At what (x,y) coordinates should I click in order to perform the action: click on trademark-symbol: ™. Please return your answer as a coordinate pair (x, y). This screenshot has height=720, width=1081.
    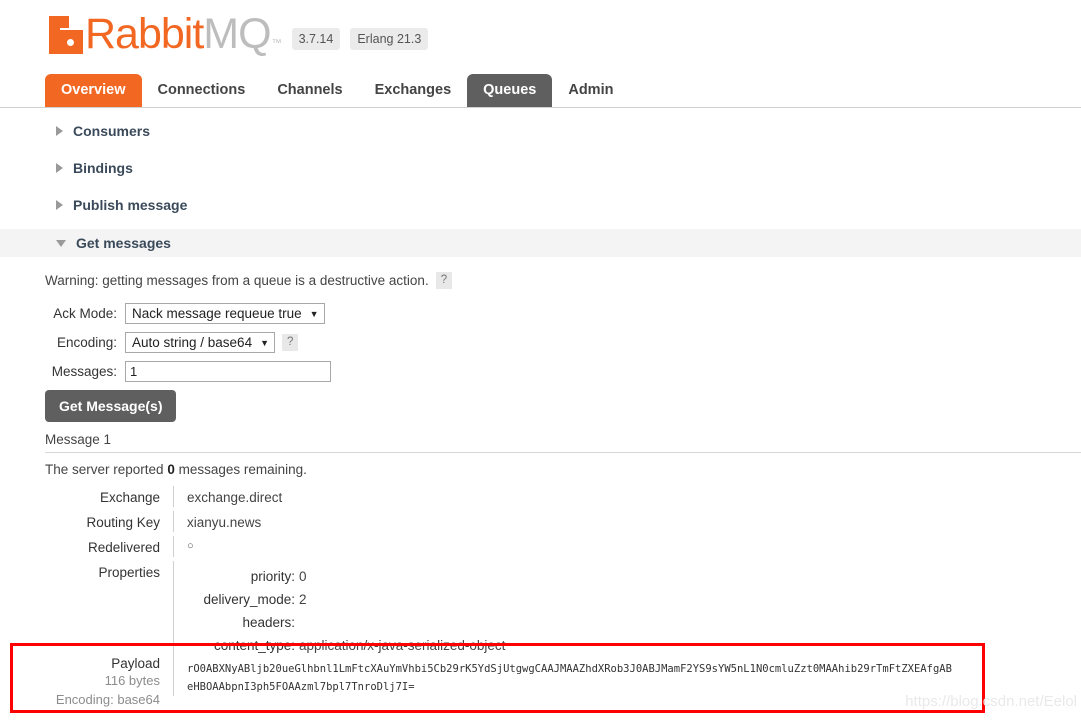
    Looking at the image, I should click on (276, 43).